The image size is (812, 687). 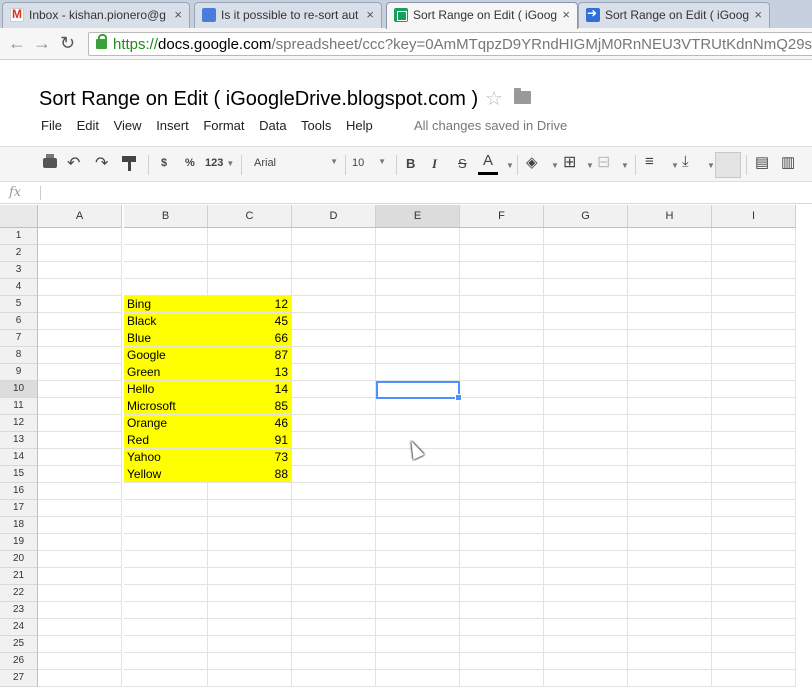 I want to click on cell-i3, so click(x=754, y=270).